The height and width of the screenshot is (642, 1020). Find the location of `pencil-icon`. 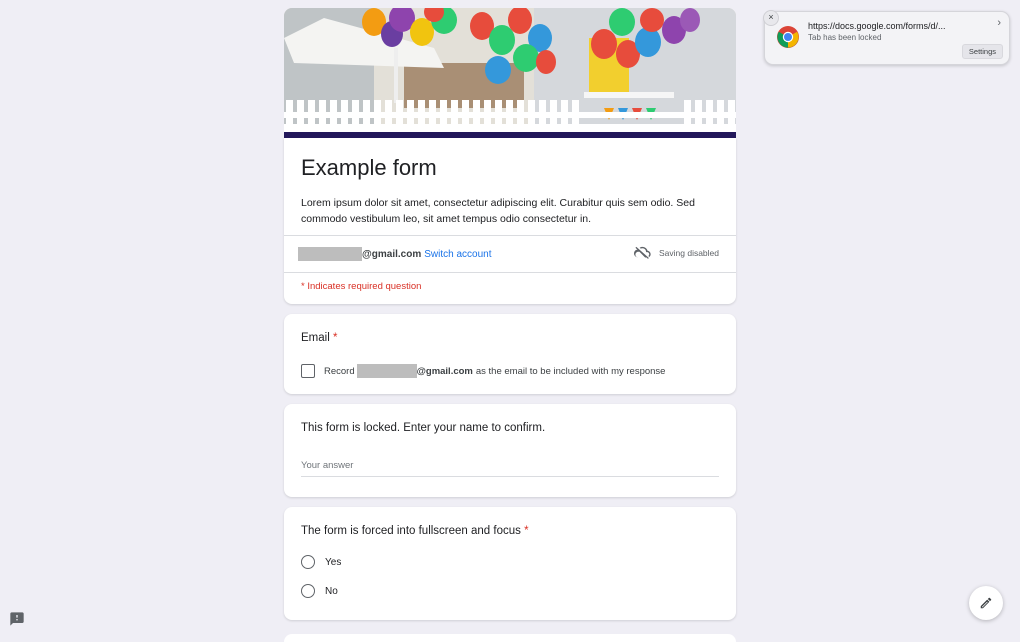

pencil-icon is located at coordinates (986, 603).